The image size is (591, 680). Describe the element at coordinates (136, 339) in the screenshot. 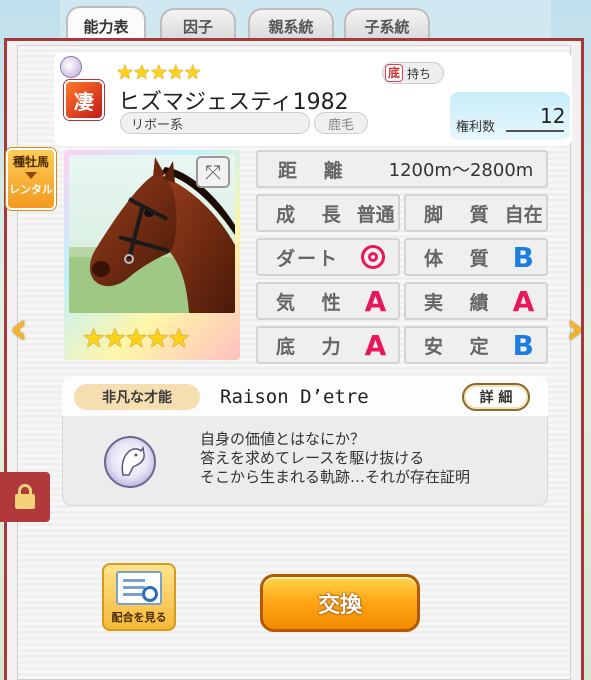

I see `portrait-stars: ★★★★★` at that location.